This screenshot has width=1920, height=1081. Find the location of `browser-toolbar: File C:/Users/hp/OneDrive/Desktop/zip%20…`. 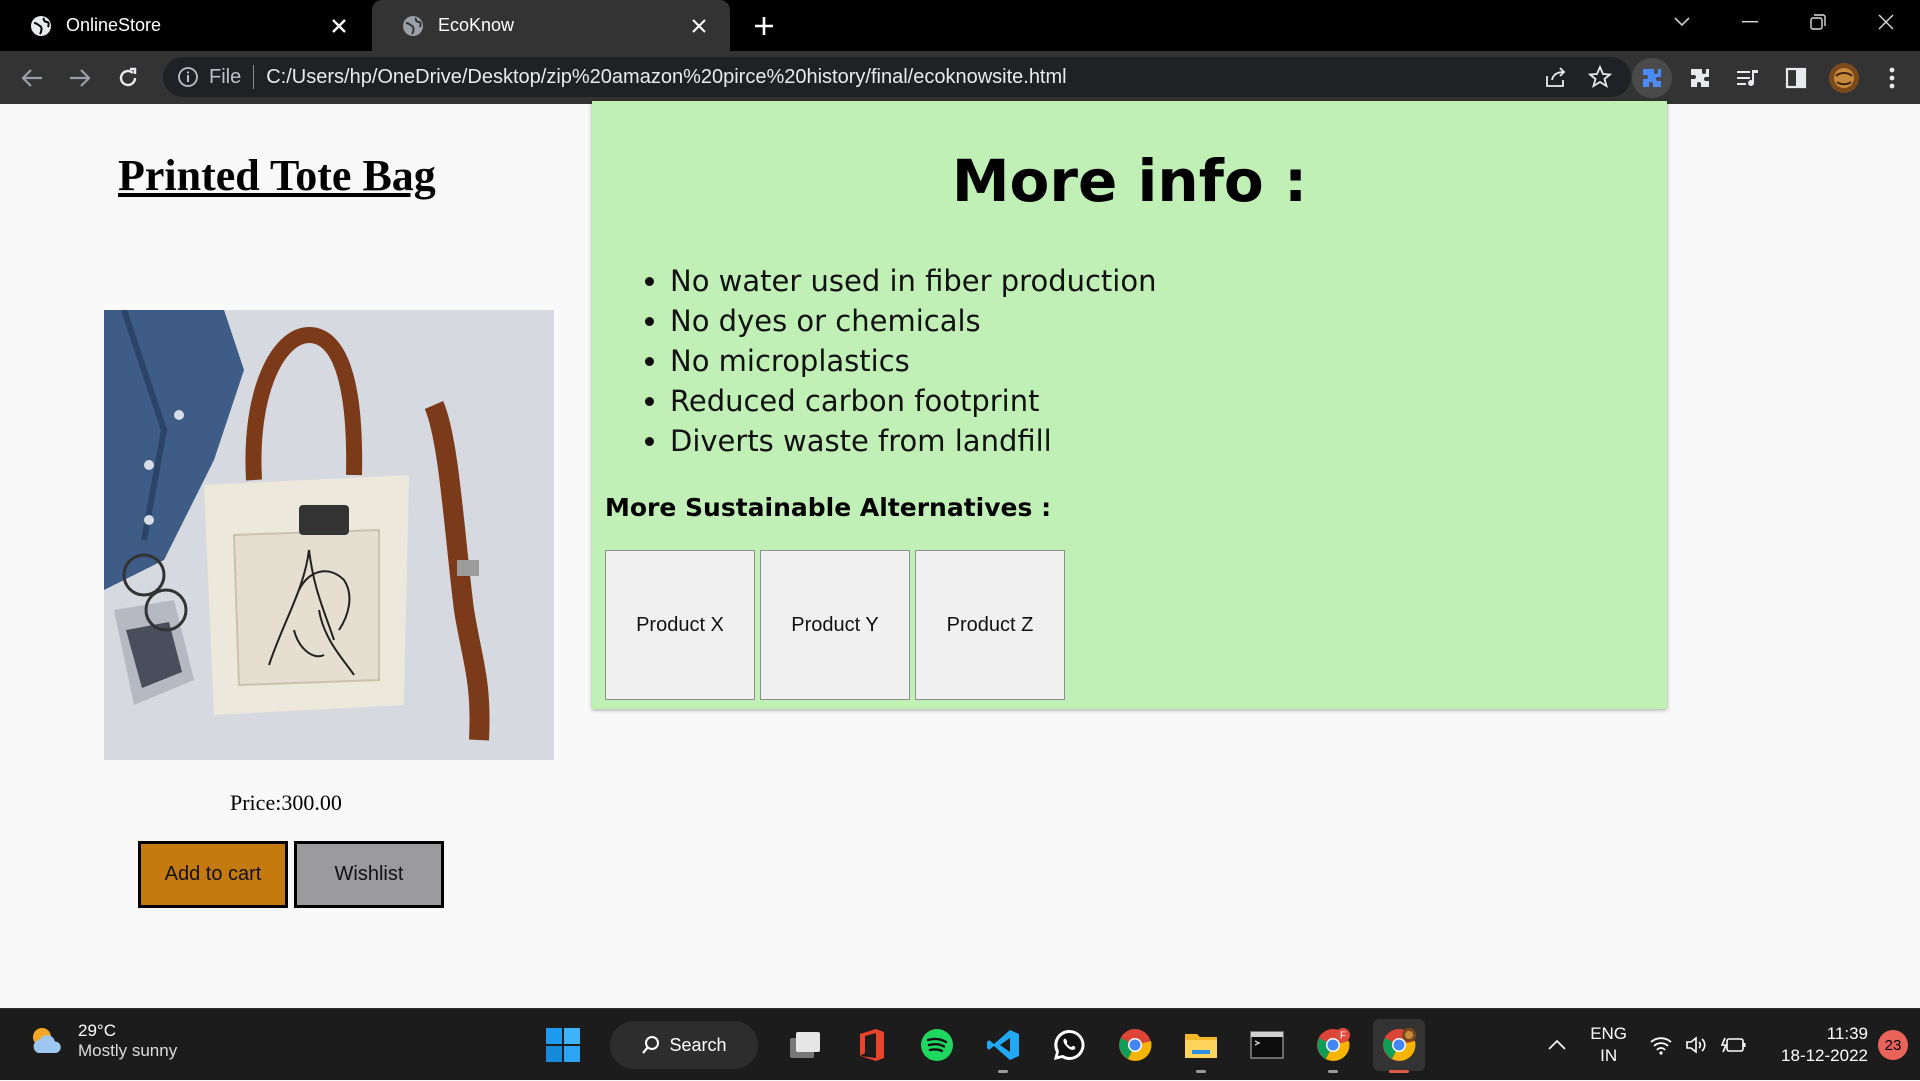

browser-toolbar: File C:/Users/hp/OneDrive/Desktop/zip%20… is located at coordinates (960, 77).